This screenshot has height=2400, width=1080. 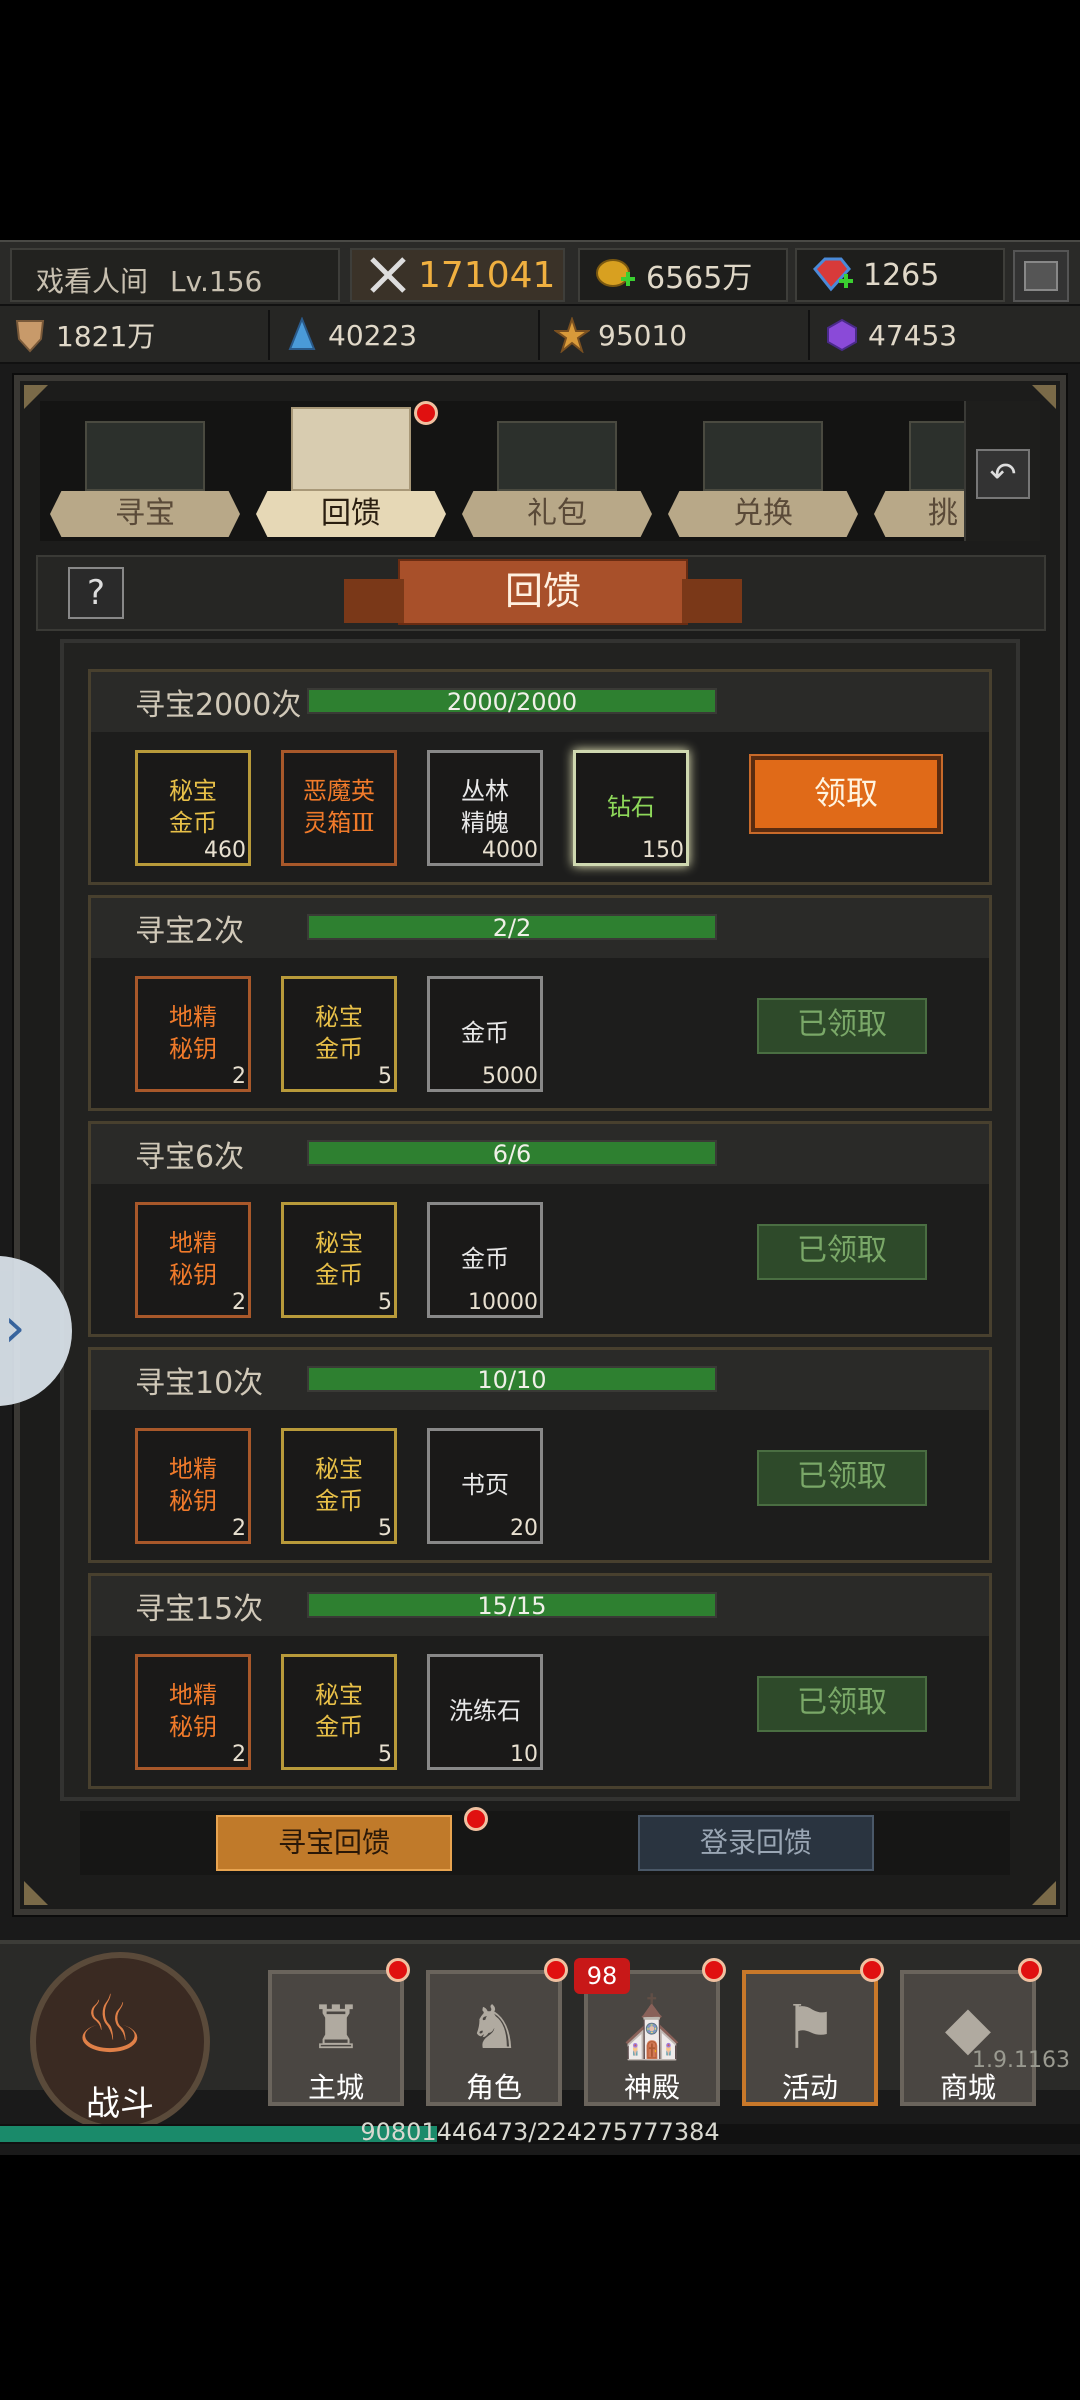 I want to click on claim-button: 领取, so click(x=846, y=794).